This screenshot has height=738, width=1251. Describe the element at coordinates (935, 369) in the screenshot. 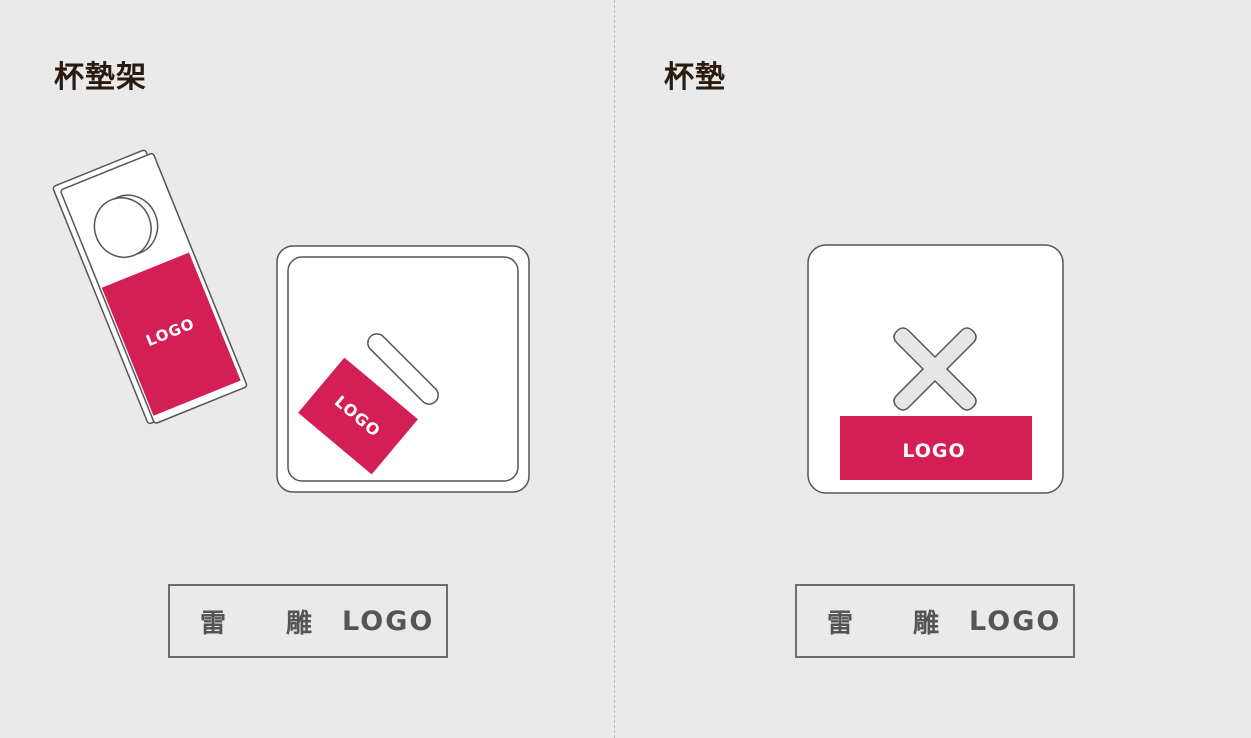

I see `coaster-illustration: LOGO` at that location.